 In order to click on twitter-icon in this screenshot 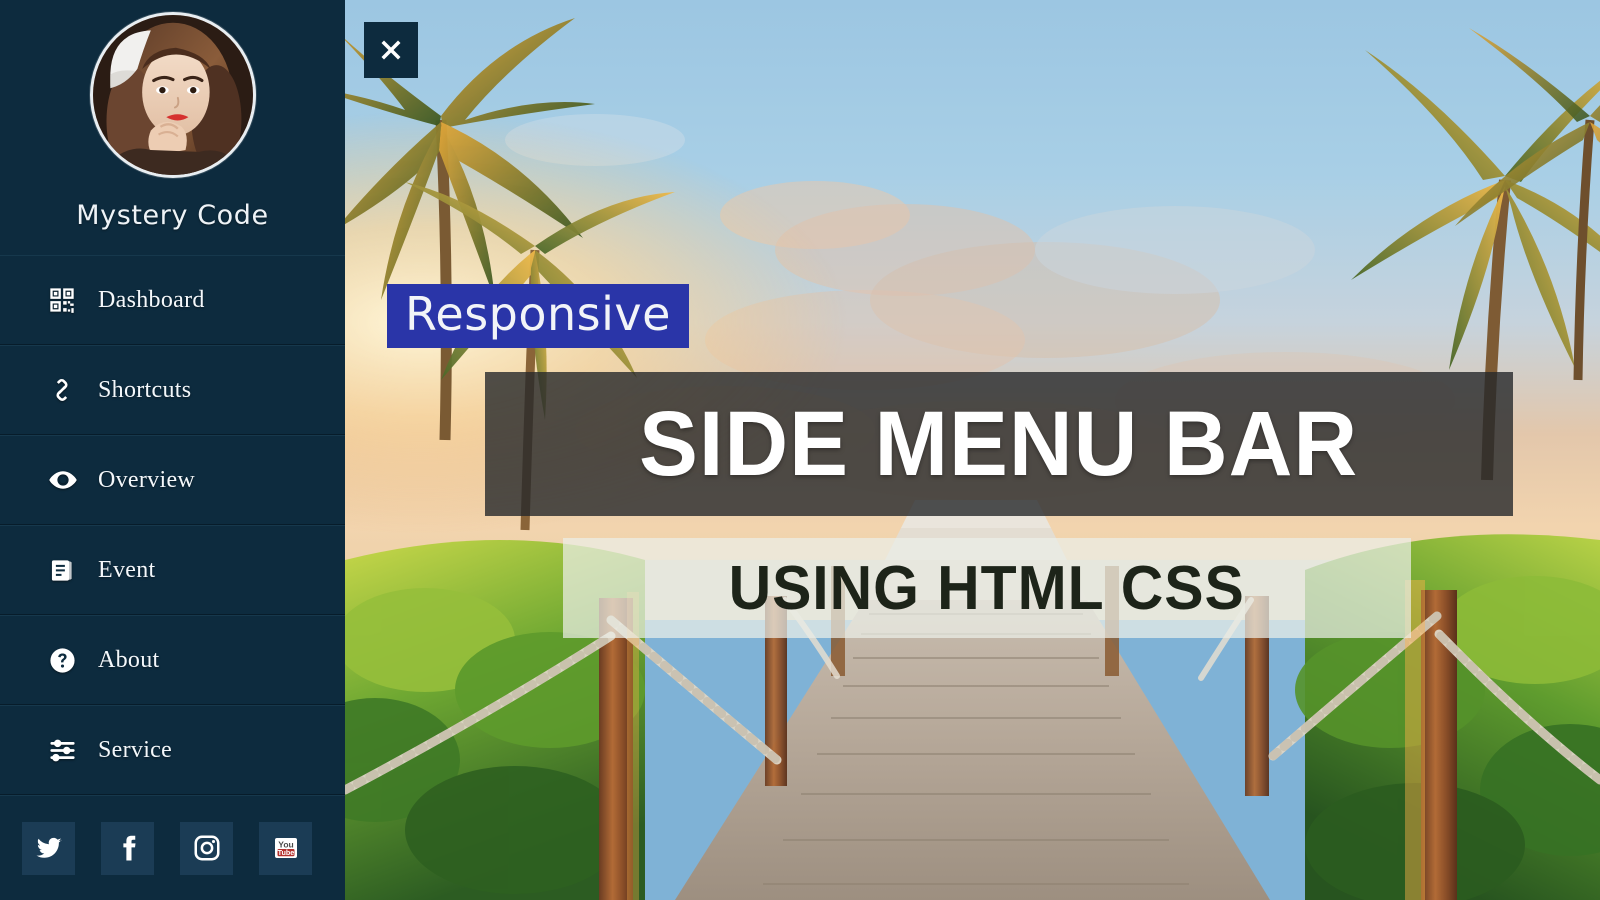, I will do `click(48, 847)`.